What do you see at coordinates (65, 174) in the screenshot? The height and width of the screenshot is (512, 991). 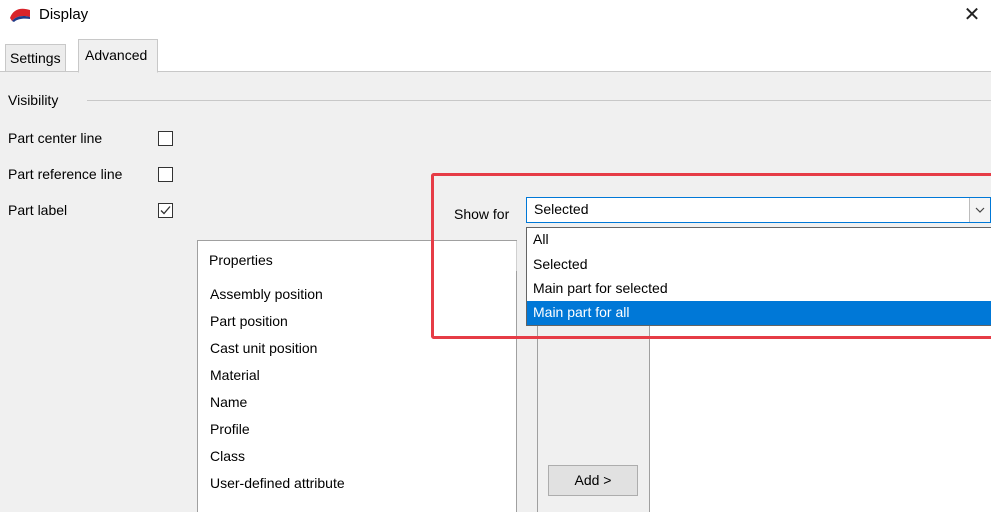 I see `part-reference-line-label: Part reference line` at bounding box center [65, 174].